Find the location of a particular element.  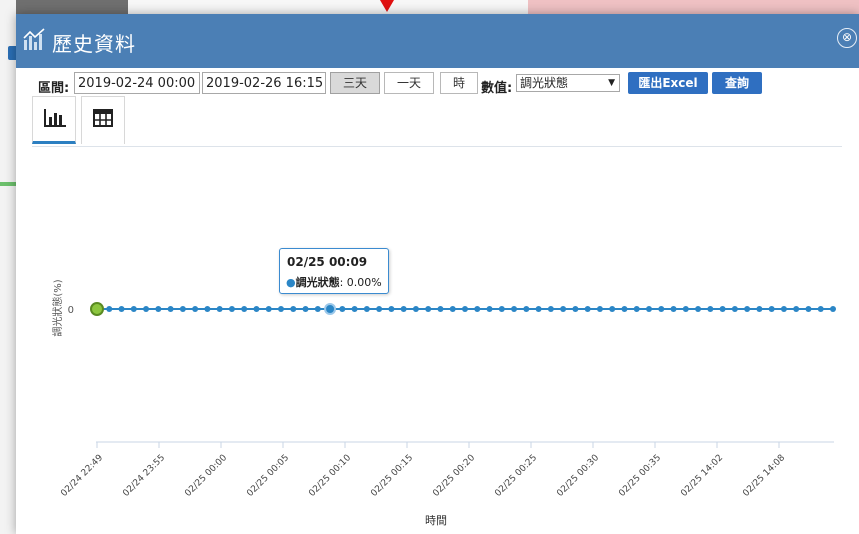

x-tick-label: 02/25 14:02 is located at coordinates (702, 476).